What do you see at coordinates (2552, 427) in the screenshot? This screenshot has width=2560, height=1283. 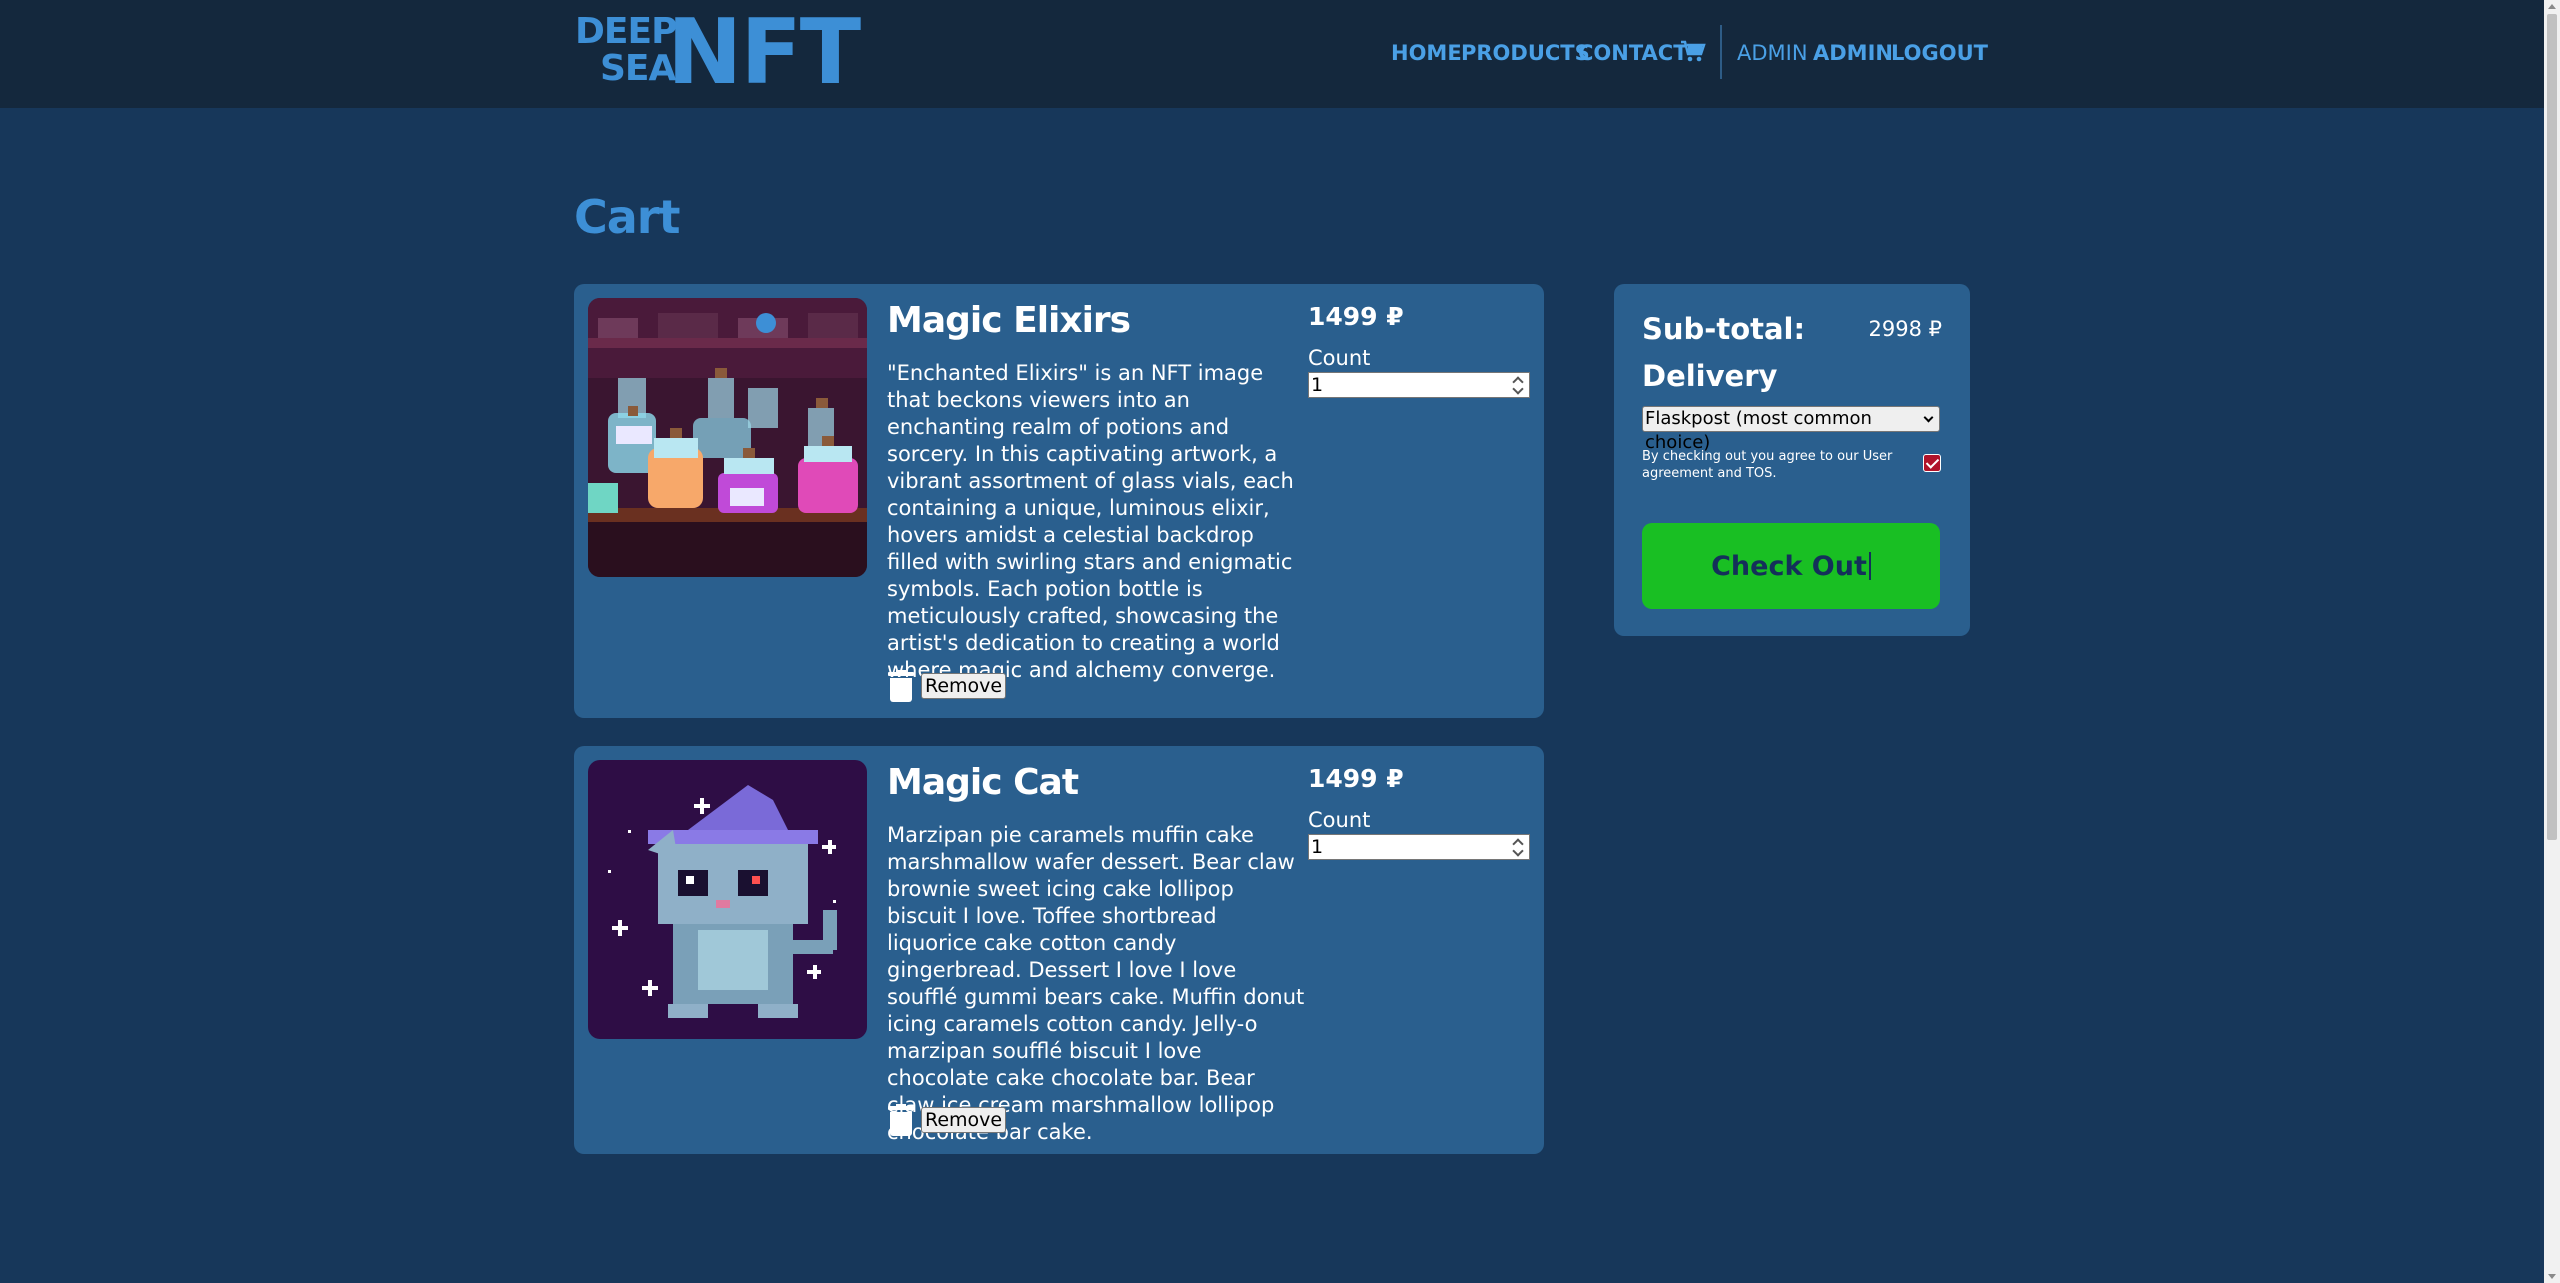 I see `scrollbar-thumb` at bounding box center [2552, 427].